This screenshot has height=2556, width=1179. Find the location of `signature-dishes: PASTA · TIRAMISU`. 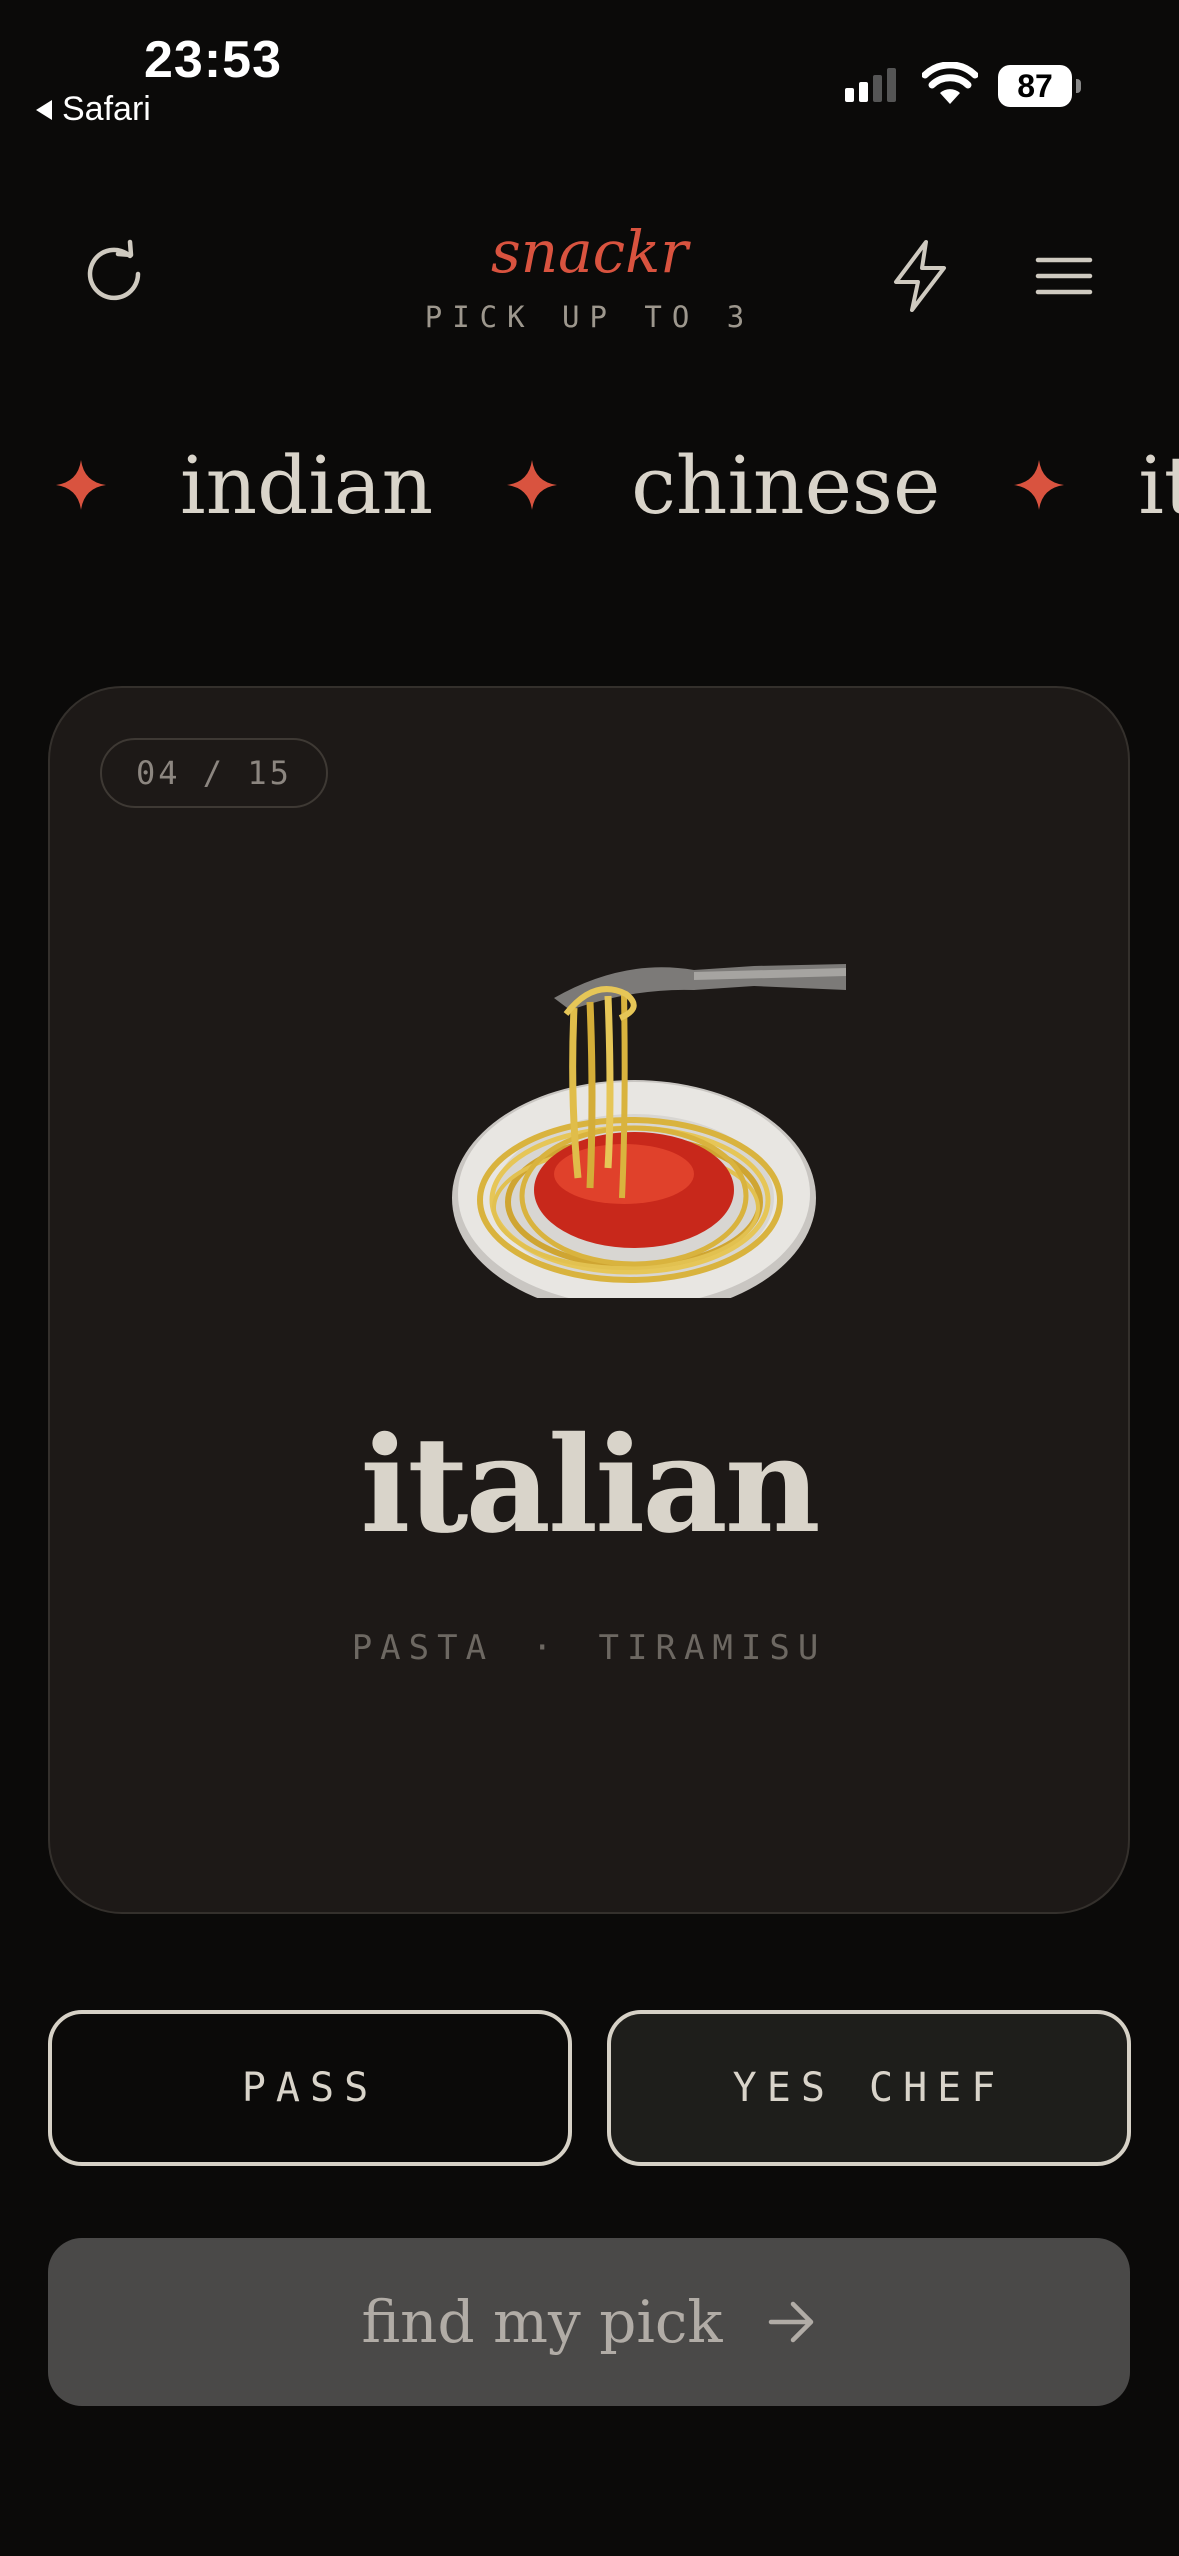

signature-dishes: PASTA · TIRAMISU is located at coordinates (589, 1648).